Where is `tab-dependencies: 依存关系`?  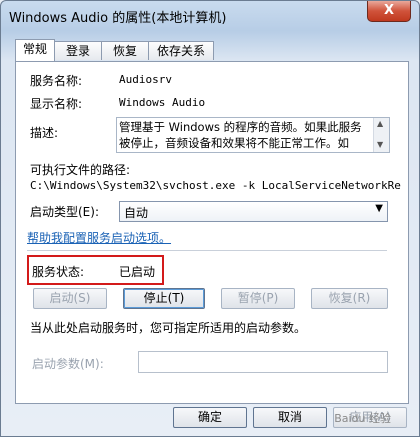 tab-dependencies: 依存关系 is located at coordinates (181, 50).